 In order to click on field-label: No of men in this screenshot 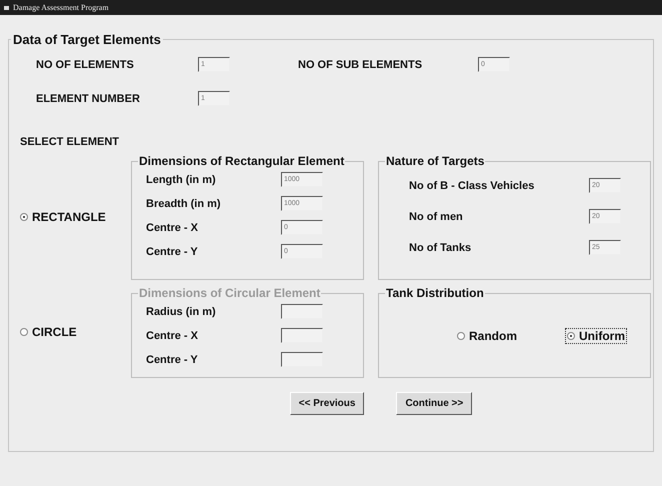, I will do `click(436, 216)`.